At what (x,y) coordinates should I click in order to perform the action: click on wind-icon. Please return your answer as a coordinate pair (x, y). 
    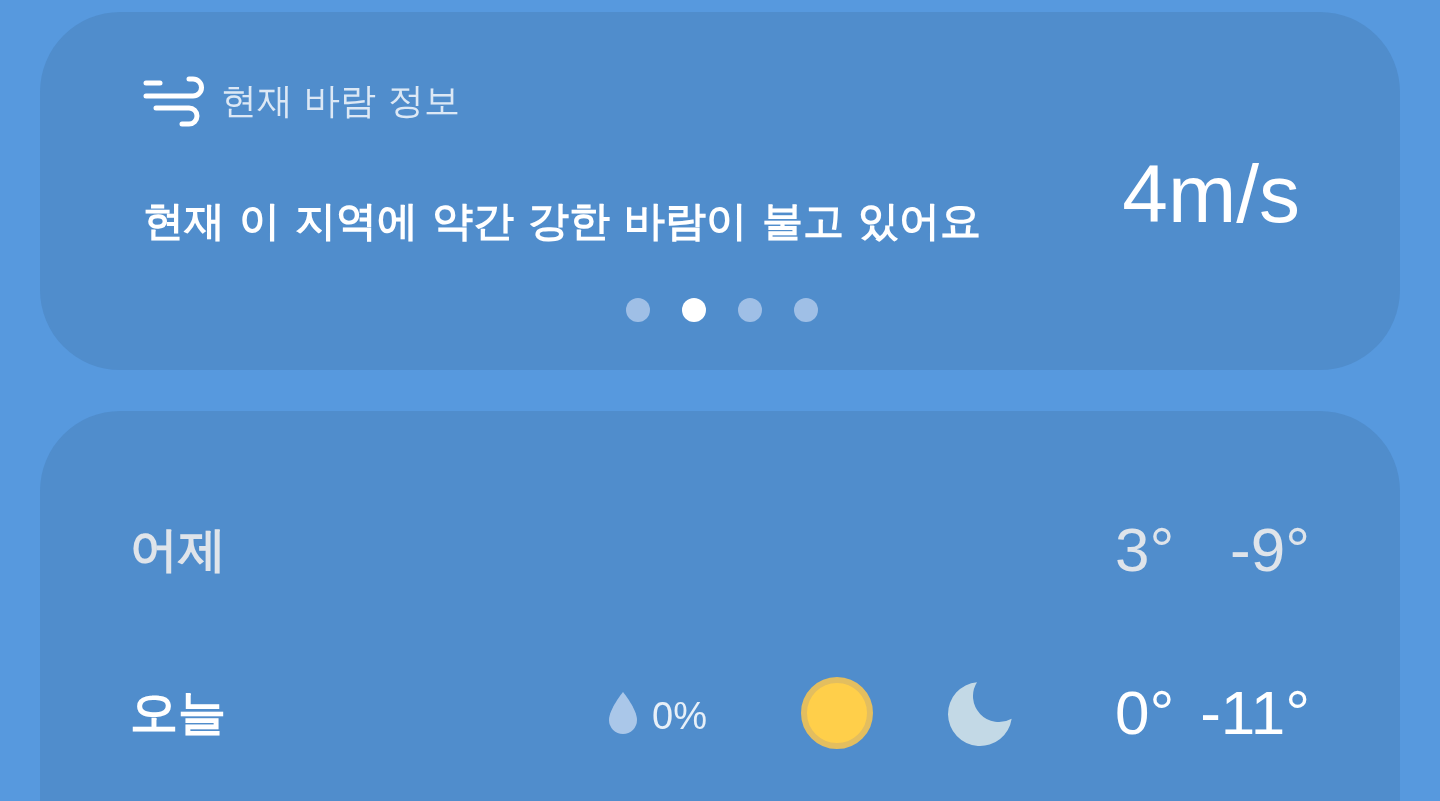
    Looking at the image, I should click on (175, 101).